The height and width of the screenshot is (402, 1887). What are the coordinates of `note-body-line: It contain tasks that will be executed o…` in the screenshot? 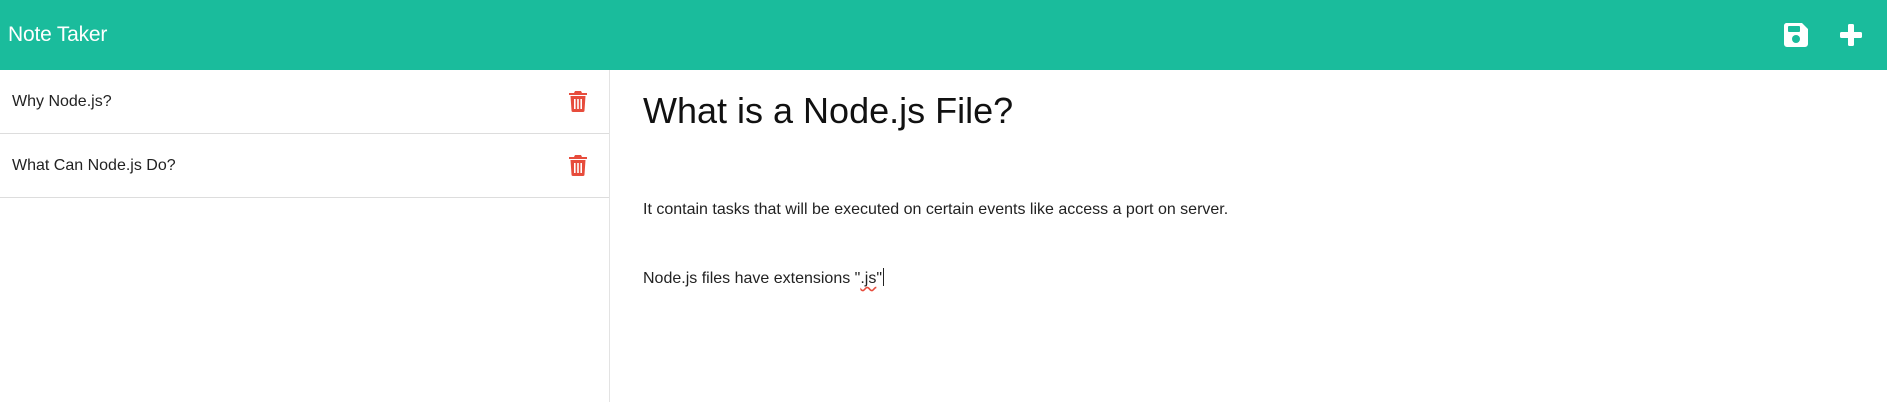 It's located at (936, 209).